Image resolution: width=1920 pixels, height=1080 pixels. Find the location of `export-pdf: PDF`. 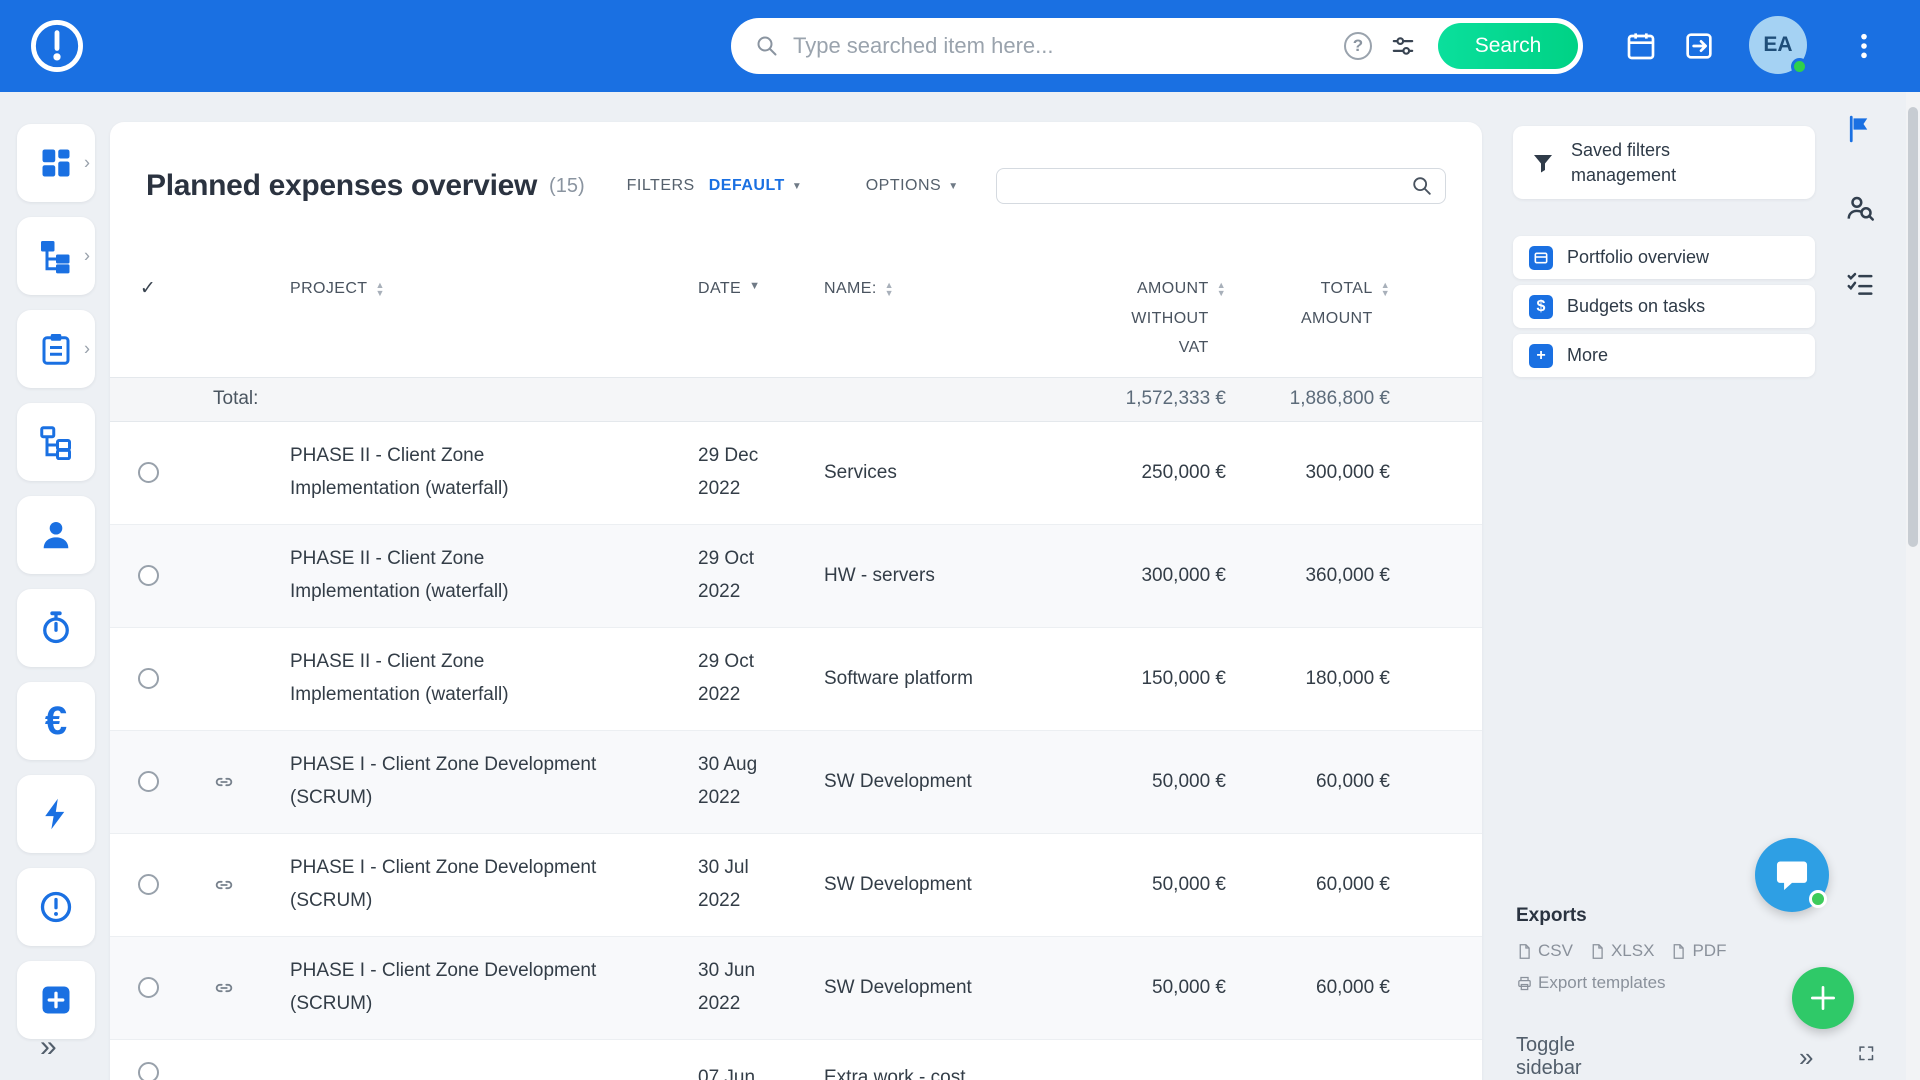

export-pdf: PDF is located at coordinates (1698, 951).